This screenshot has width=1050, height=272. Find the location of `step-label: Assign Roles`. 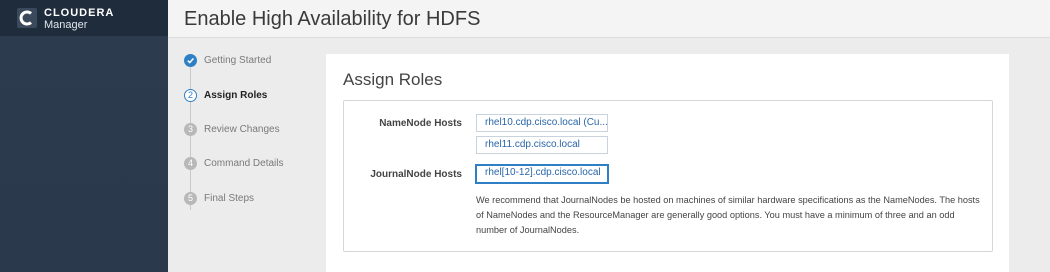

step-label: Assign Roles is located at coordinates (236, 95).